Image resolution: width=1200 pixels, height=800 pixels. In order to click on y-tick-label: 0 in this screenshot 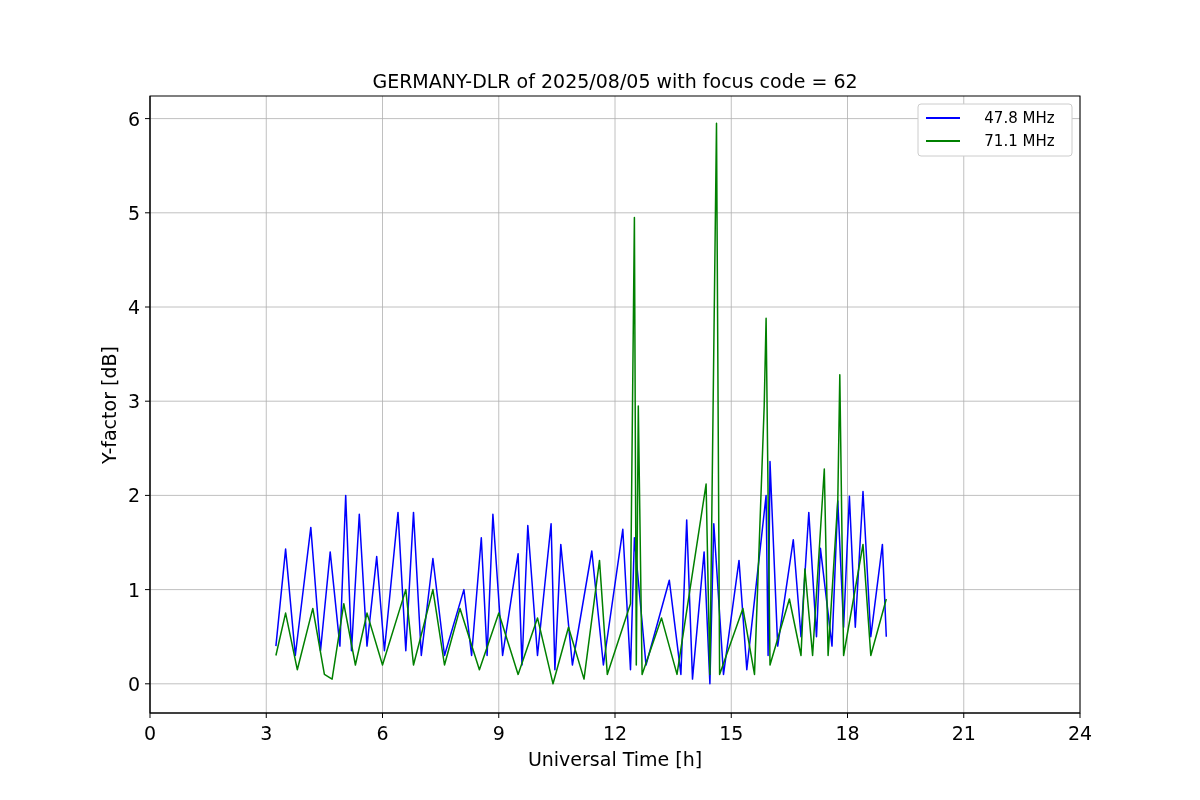, I will do `click(133, 683)`.